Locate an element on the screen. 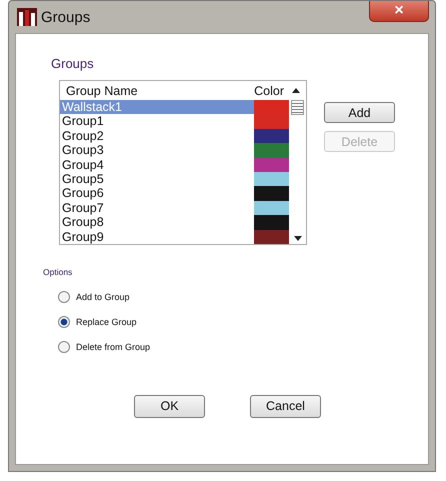 This screenshot has width=446, height=481. column-header: Group Name is located at coordinates (160, 91).